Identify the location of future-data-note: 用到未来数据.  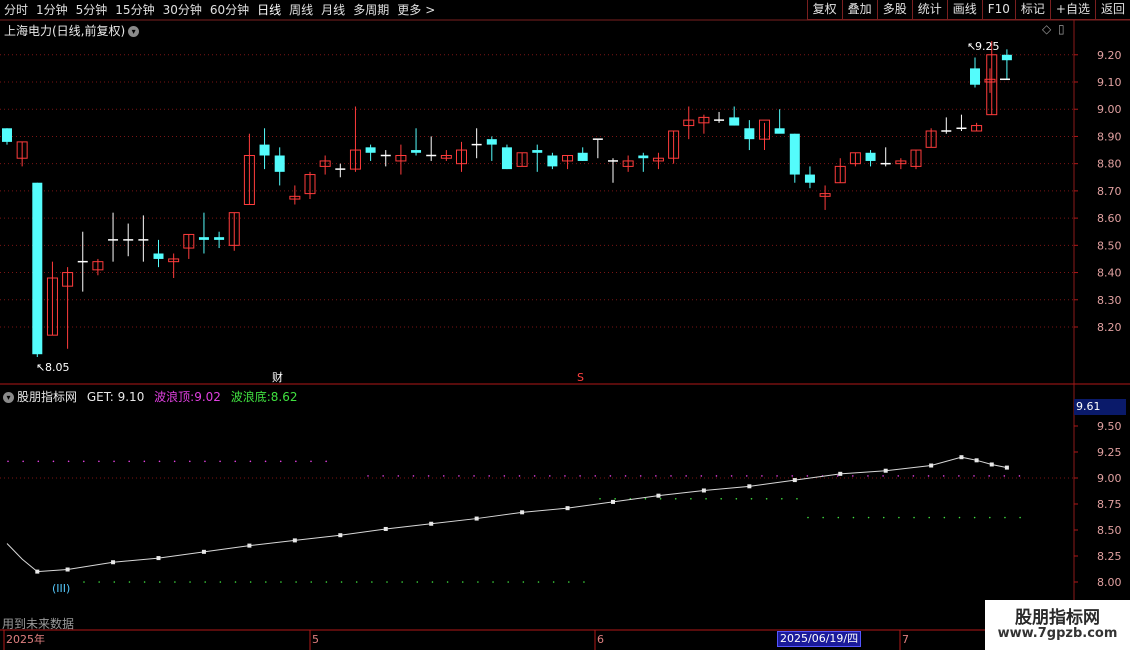
(38, 624).